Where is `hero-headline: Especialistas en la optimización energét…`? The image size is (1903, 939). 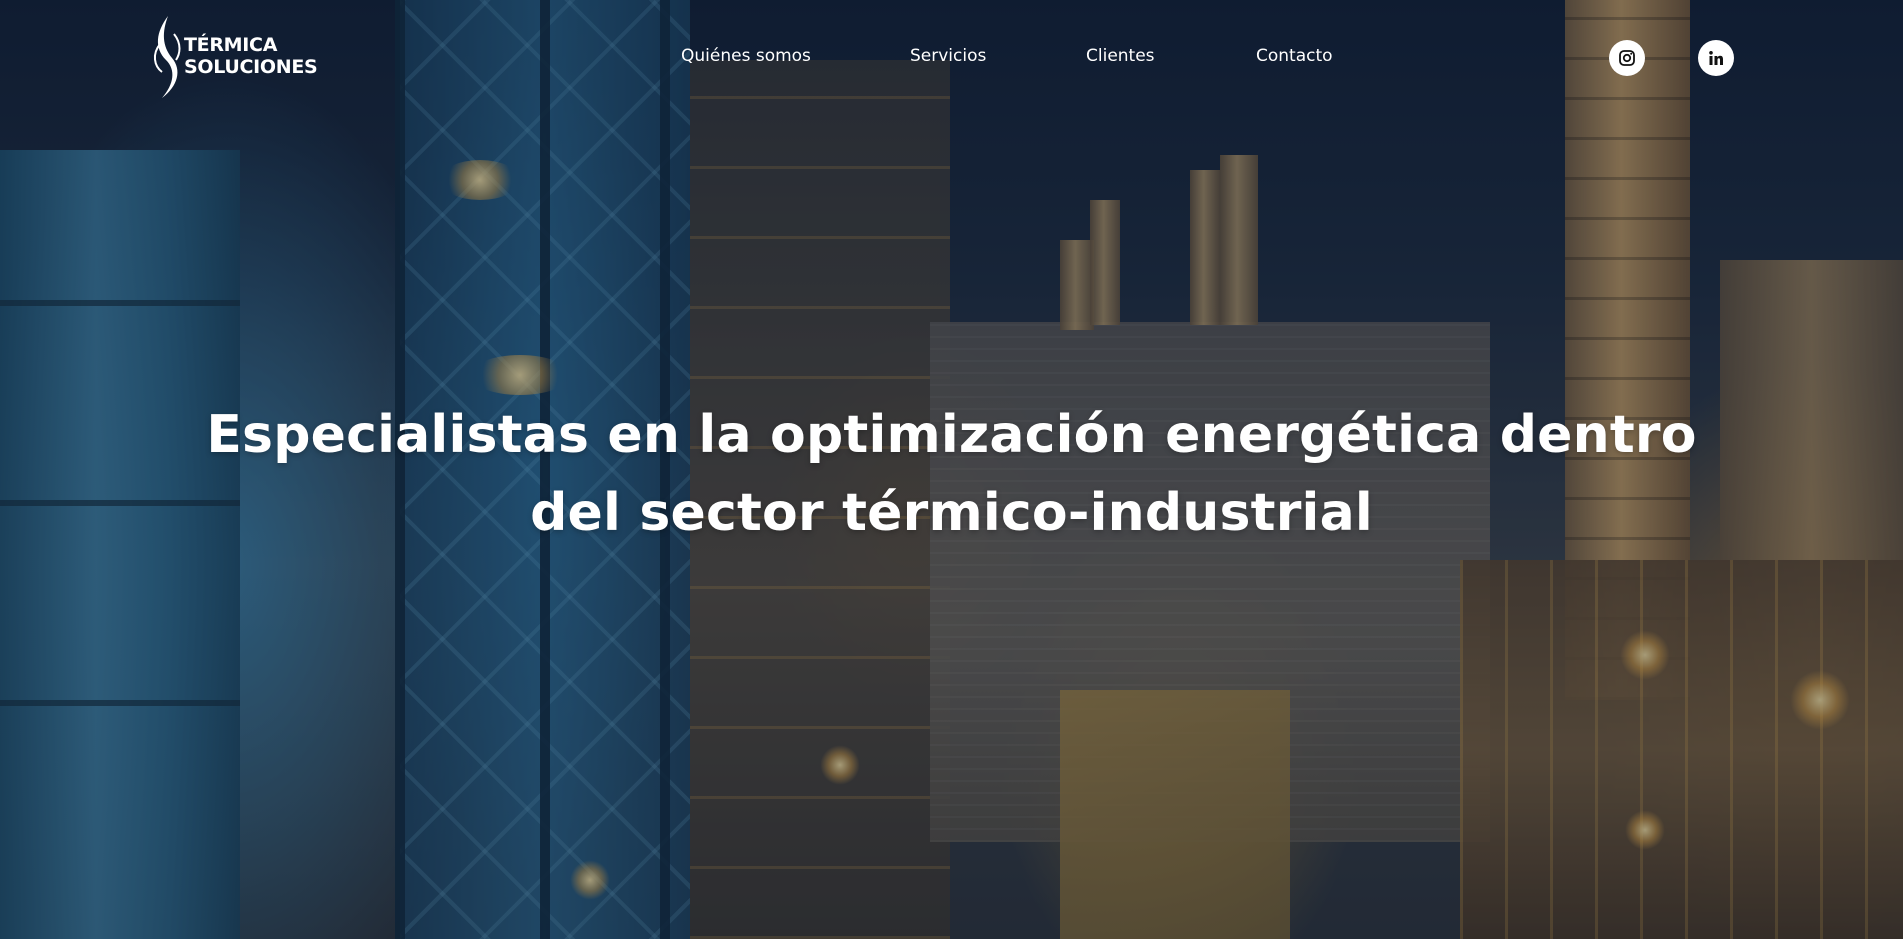 hero-headline: Especialistas en la optimización energét… is located at coordinates (951, 474).